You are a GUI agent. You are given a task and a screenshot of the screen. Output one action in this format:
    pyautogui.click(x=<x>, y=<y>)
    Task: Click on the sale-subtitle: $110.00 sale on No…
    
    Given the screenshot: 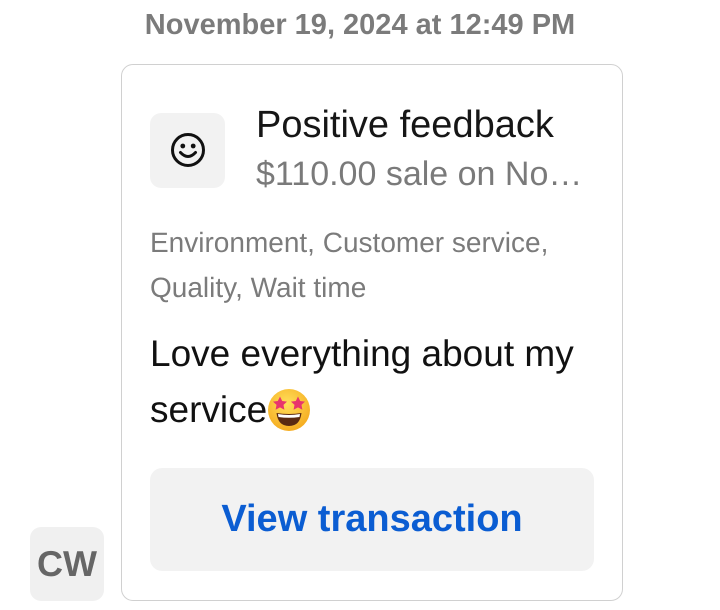 What is the action you would take?
    pyautogui.click(x=419, y=174)
    